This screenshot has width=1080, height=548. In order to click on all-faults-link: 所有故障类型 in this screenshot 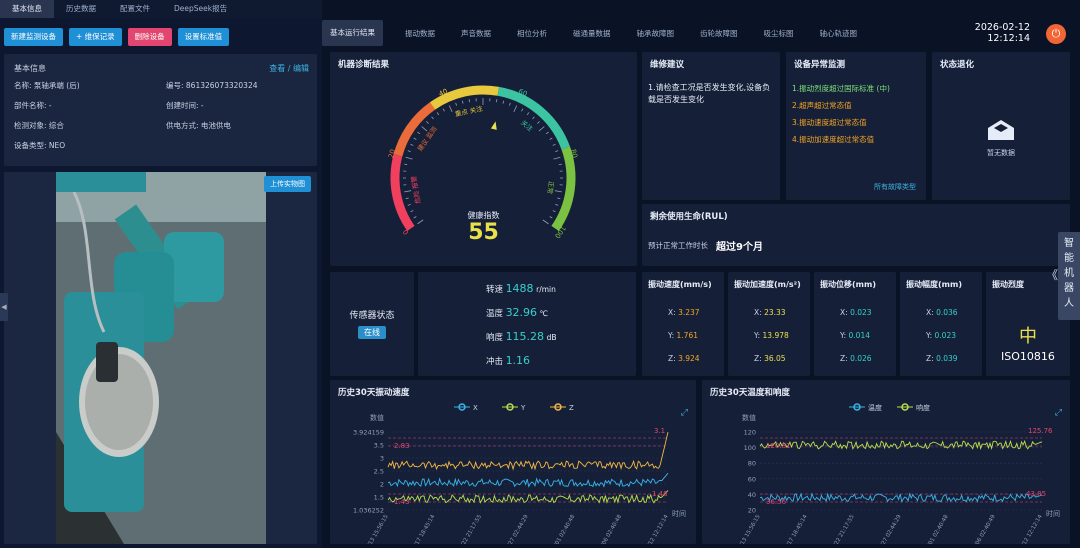, I will do `click(895, 187)`.